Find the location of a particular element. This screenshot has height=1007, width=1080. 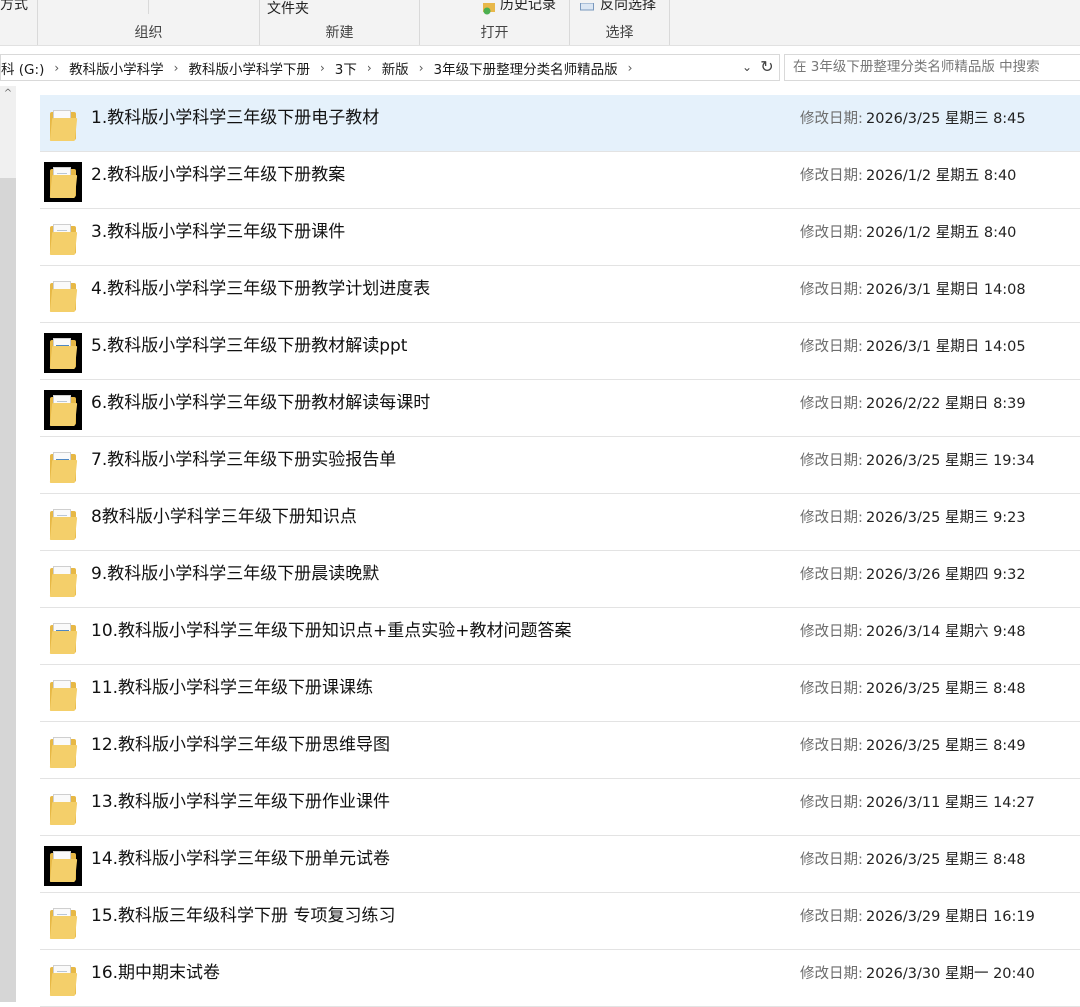

folder-icon is located at coordinates (63, 809).